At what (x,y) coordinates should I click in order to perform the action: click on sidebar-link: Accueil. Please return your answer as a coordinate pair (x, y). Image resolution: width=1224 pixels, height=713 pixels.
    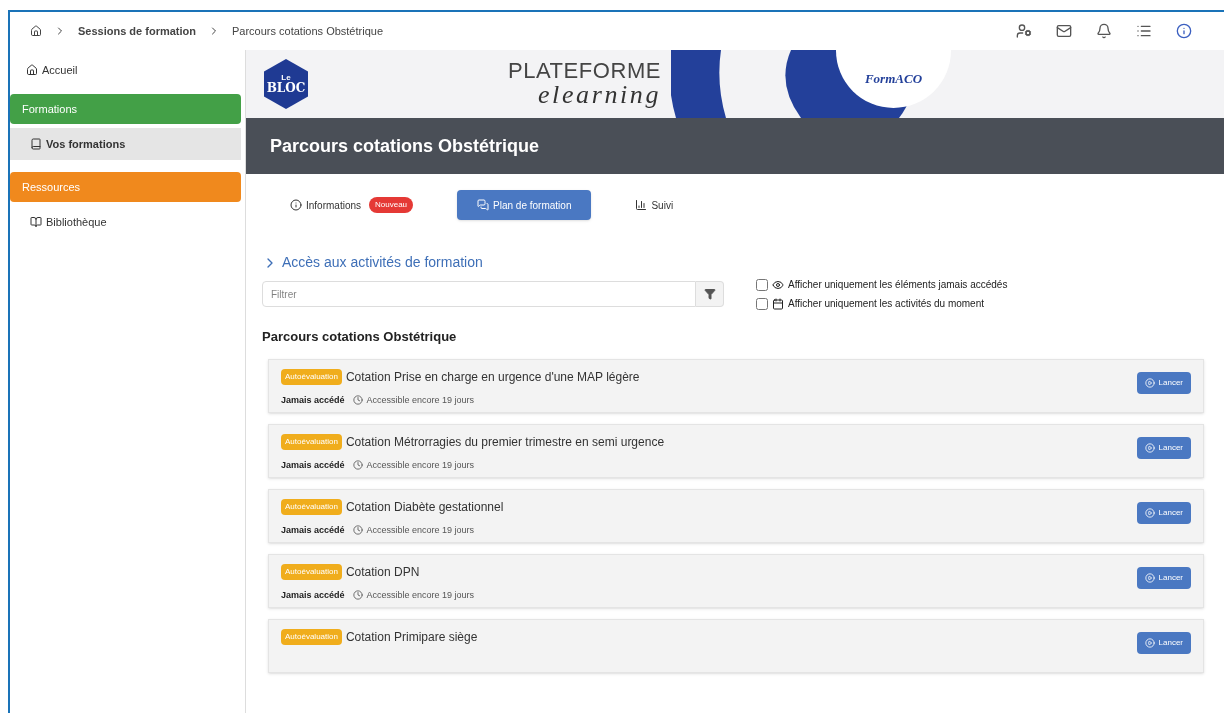
    Looking at the image, I should click on (125, 70).